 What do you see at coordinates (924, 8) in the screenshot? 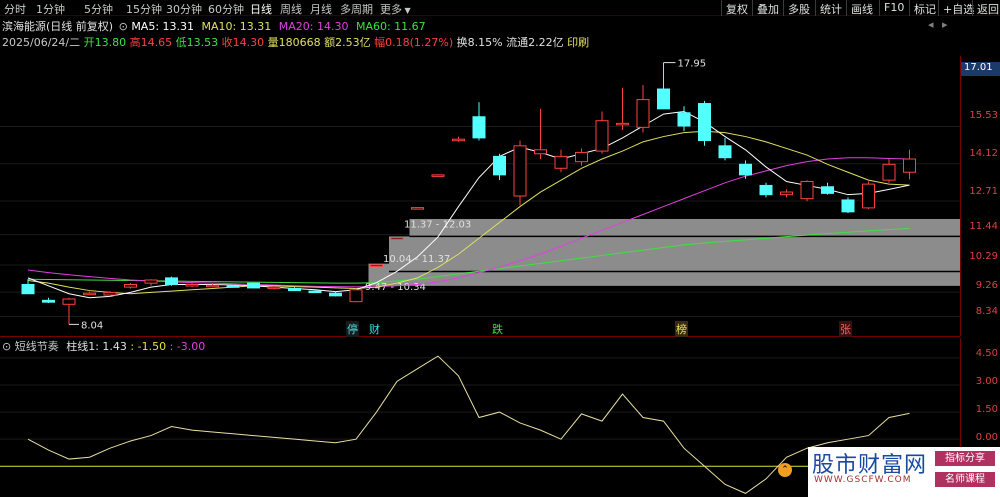
I see `mark-button: 标记` at bounding box center [924, 8].